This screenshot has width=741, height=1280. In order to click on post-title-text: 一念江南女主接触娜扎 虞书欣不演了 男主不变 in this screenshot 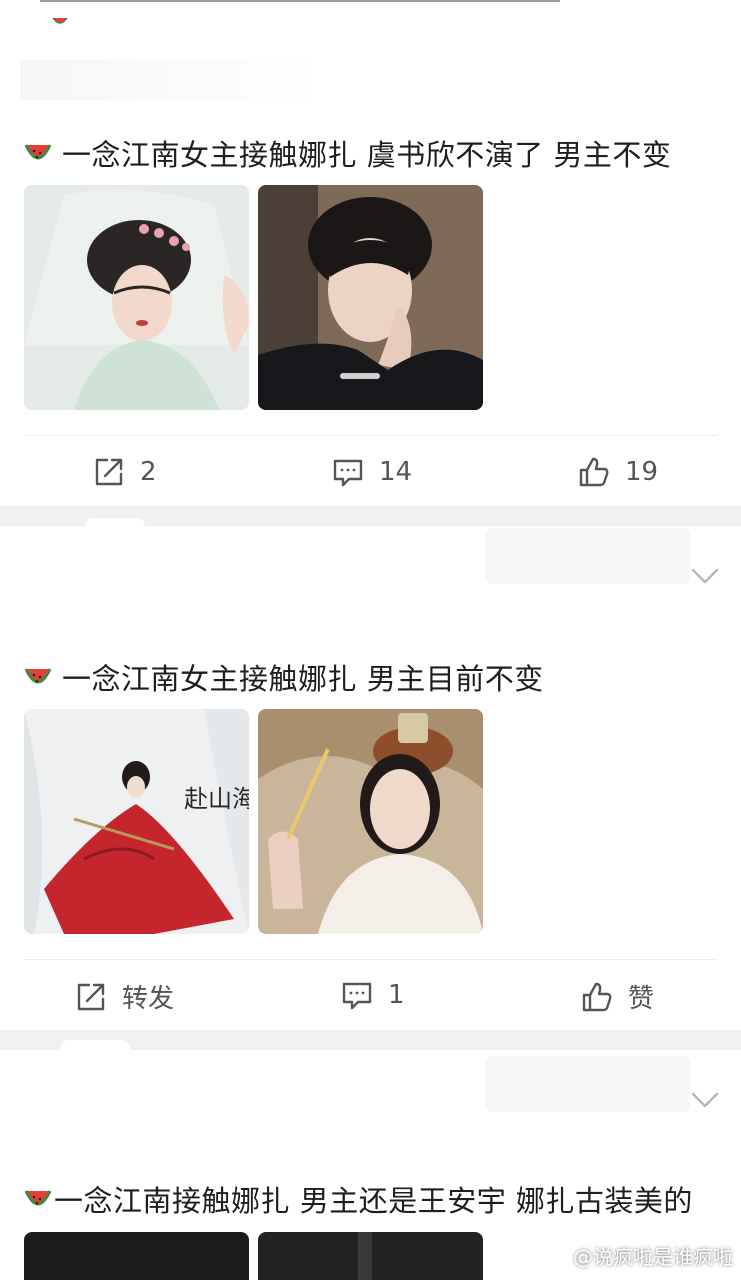, I will do `click(367, 155)`.